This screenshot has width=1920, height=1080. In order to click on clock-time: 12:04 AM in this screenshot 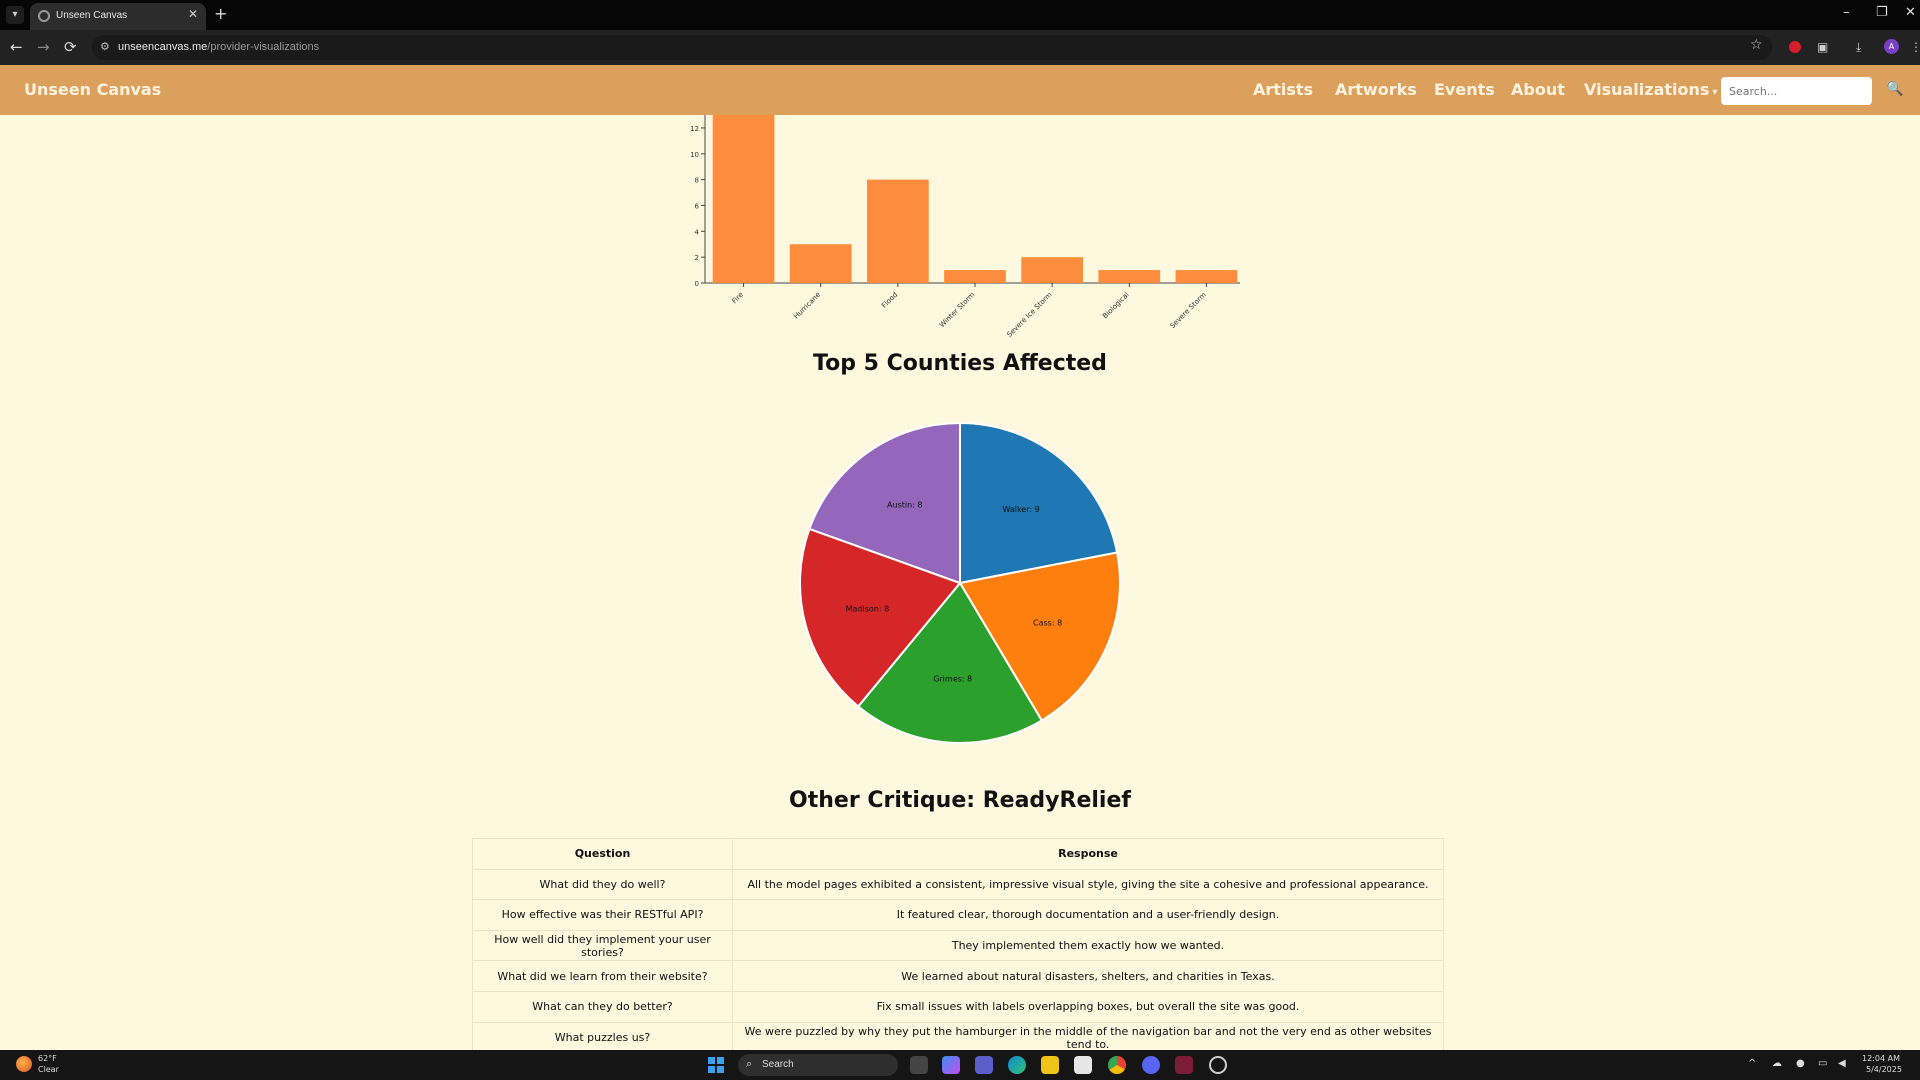, I will do `click(1881, 1058)`.